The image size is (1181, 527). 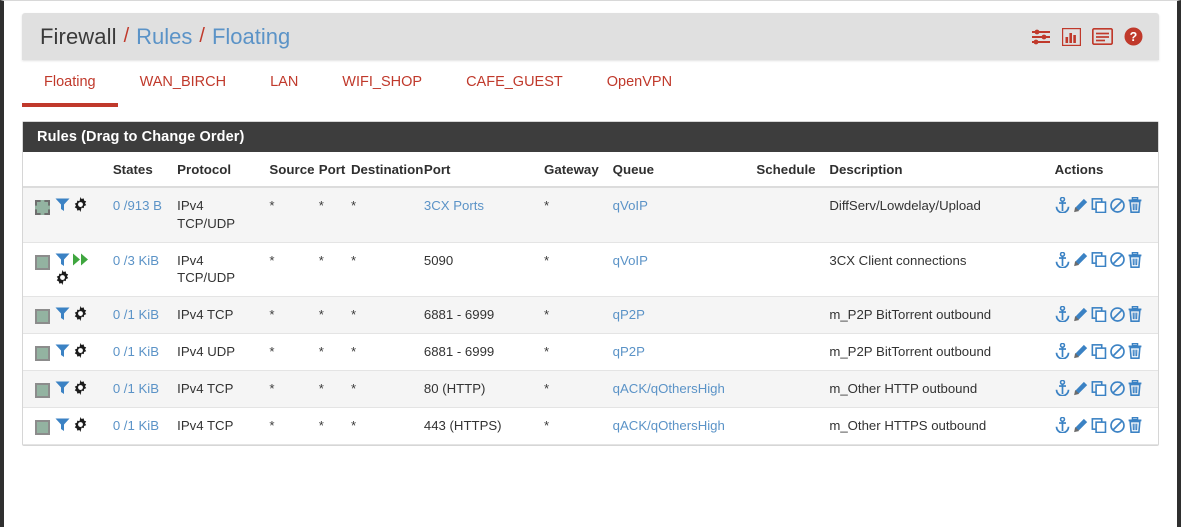 What do you see at coordinates (290, 352) in the screenshot?
I see `row-source: *` at bounding box center [290, 352].